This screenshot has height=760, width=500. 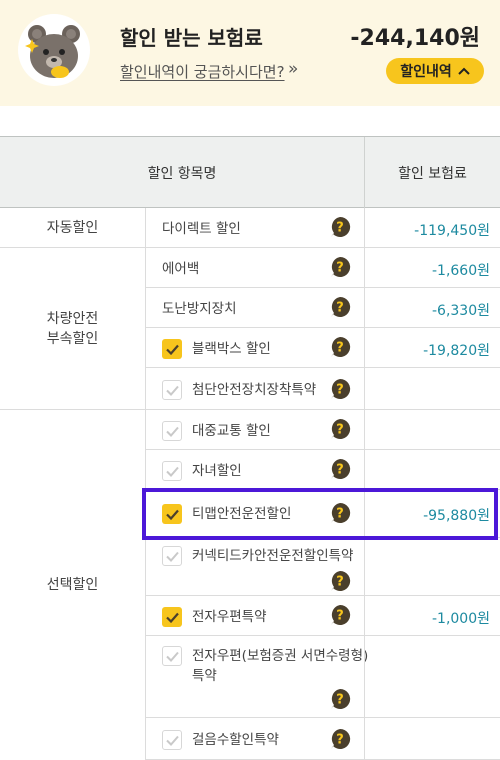 I want to click on discount-item-label-group: 에어백, so click(x=180, y=269).